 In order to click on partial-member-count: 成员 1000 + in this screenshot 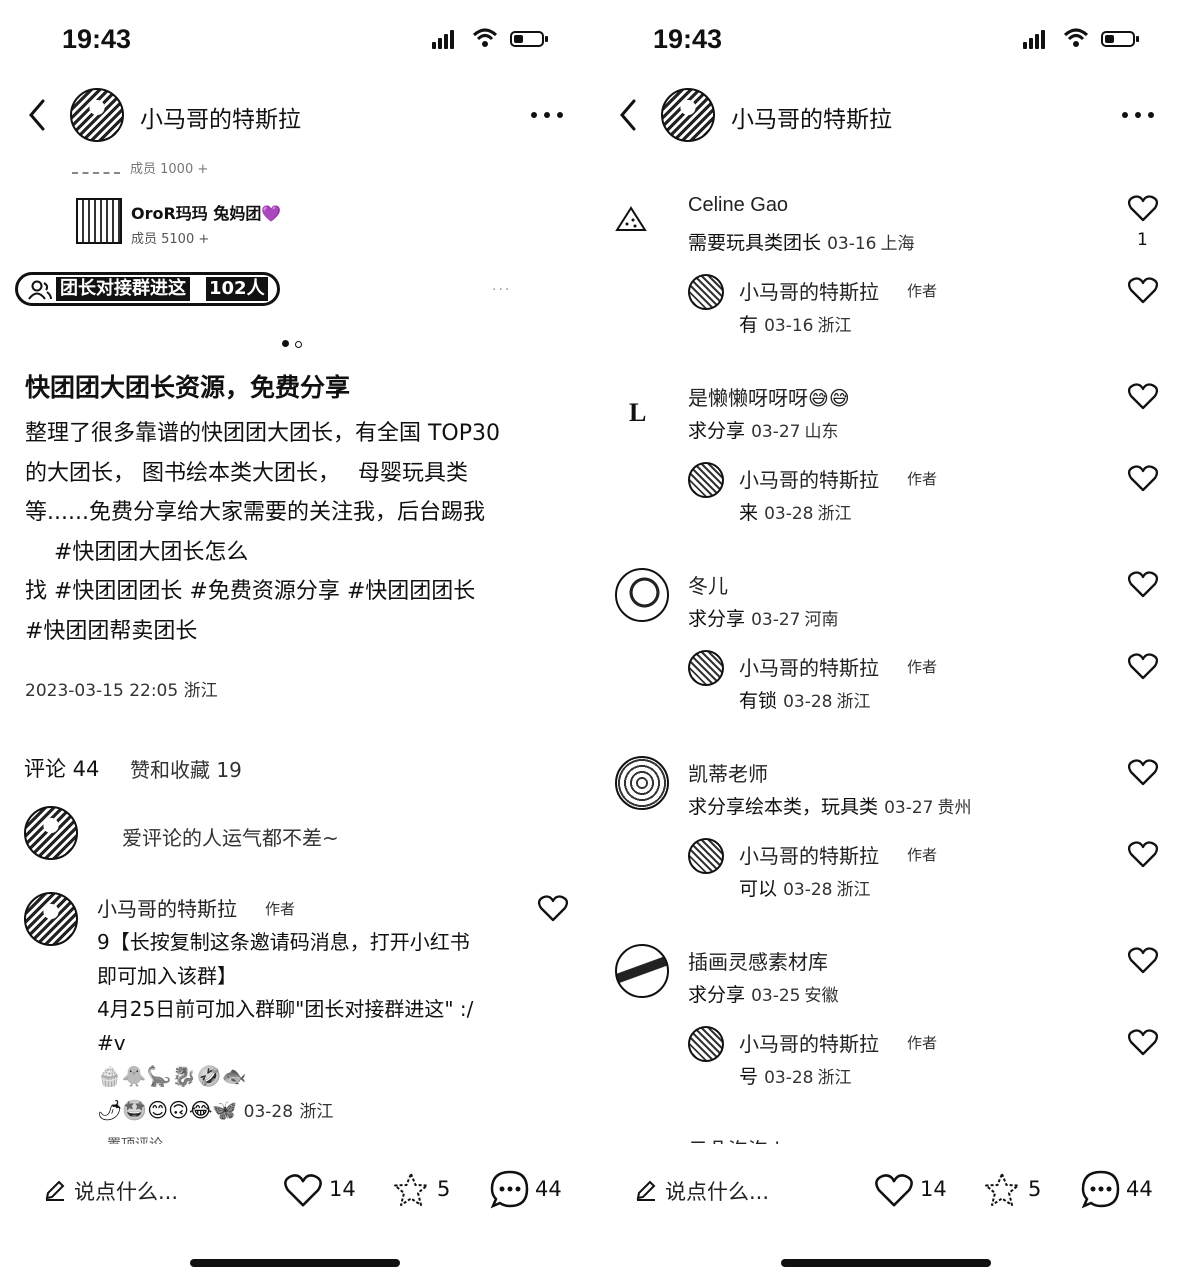, I will do `click(169, 169)`.